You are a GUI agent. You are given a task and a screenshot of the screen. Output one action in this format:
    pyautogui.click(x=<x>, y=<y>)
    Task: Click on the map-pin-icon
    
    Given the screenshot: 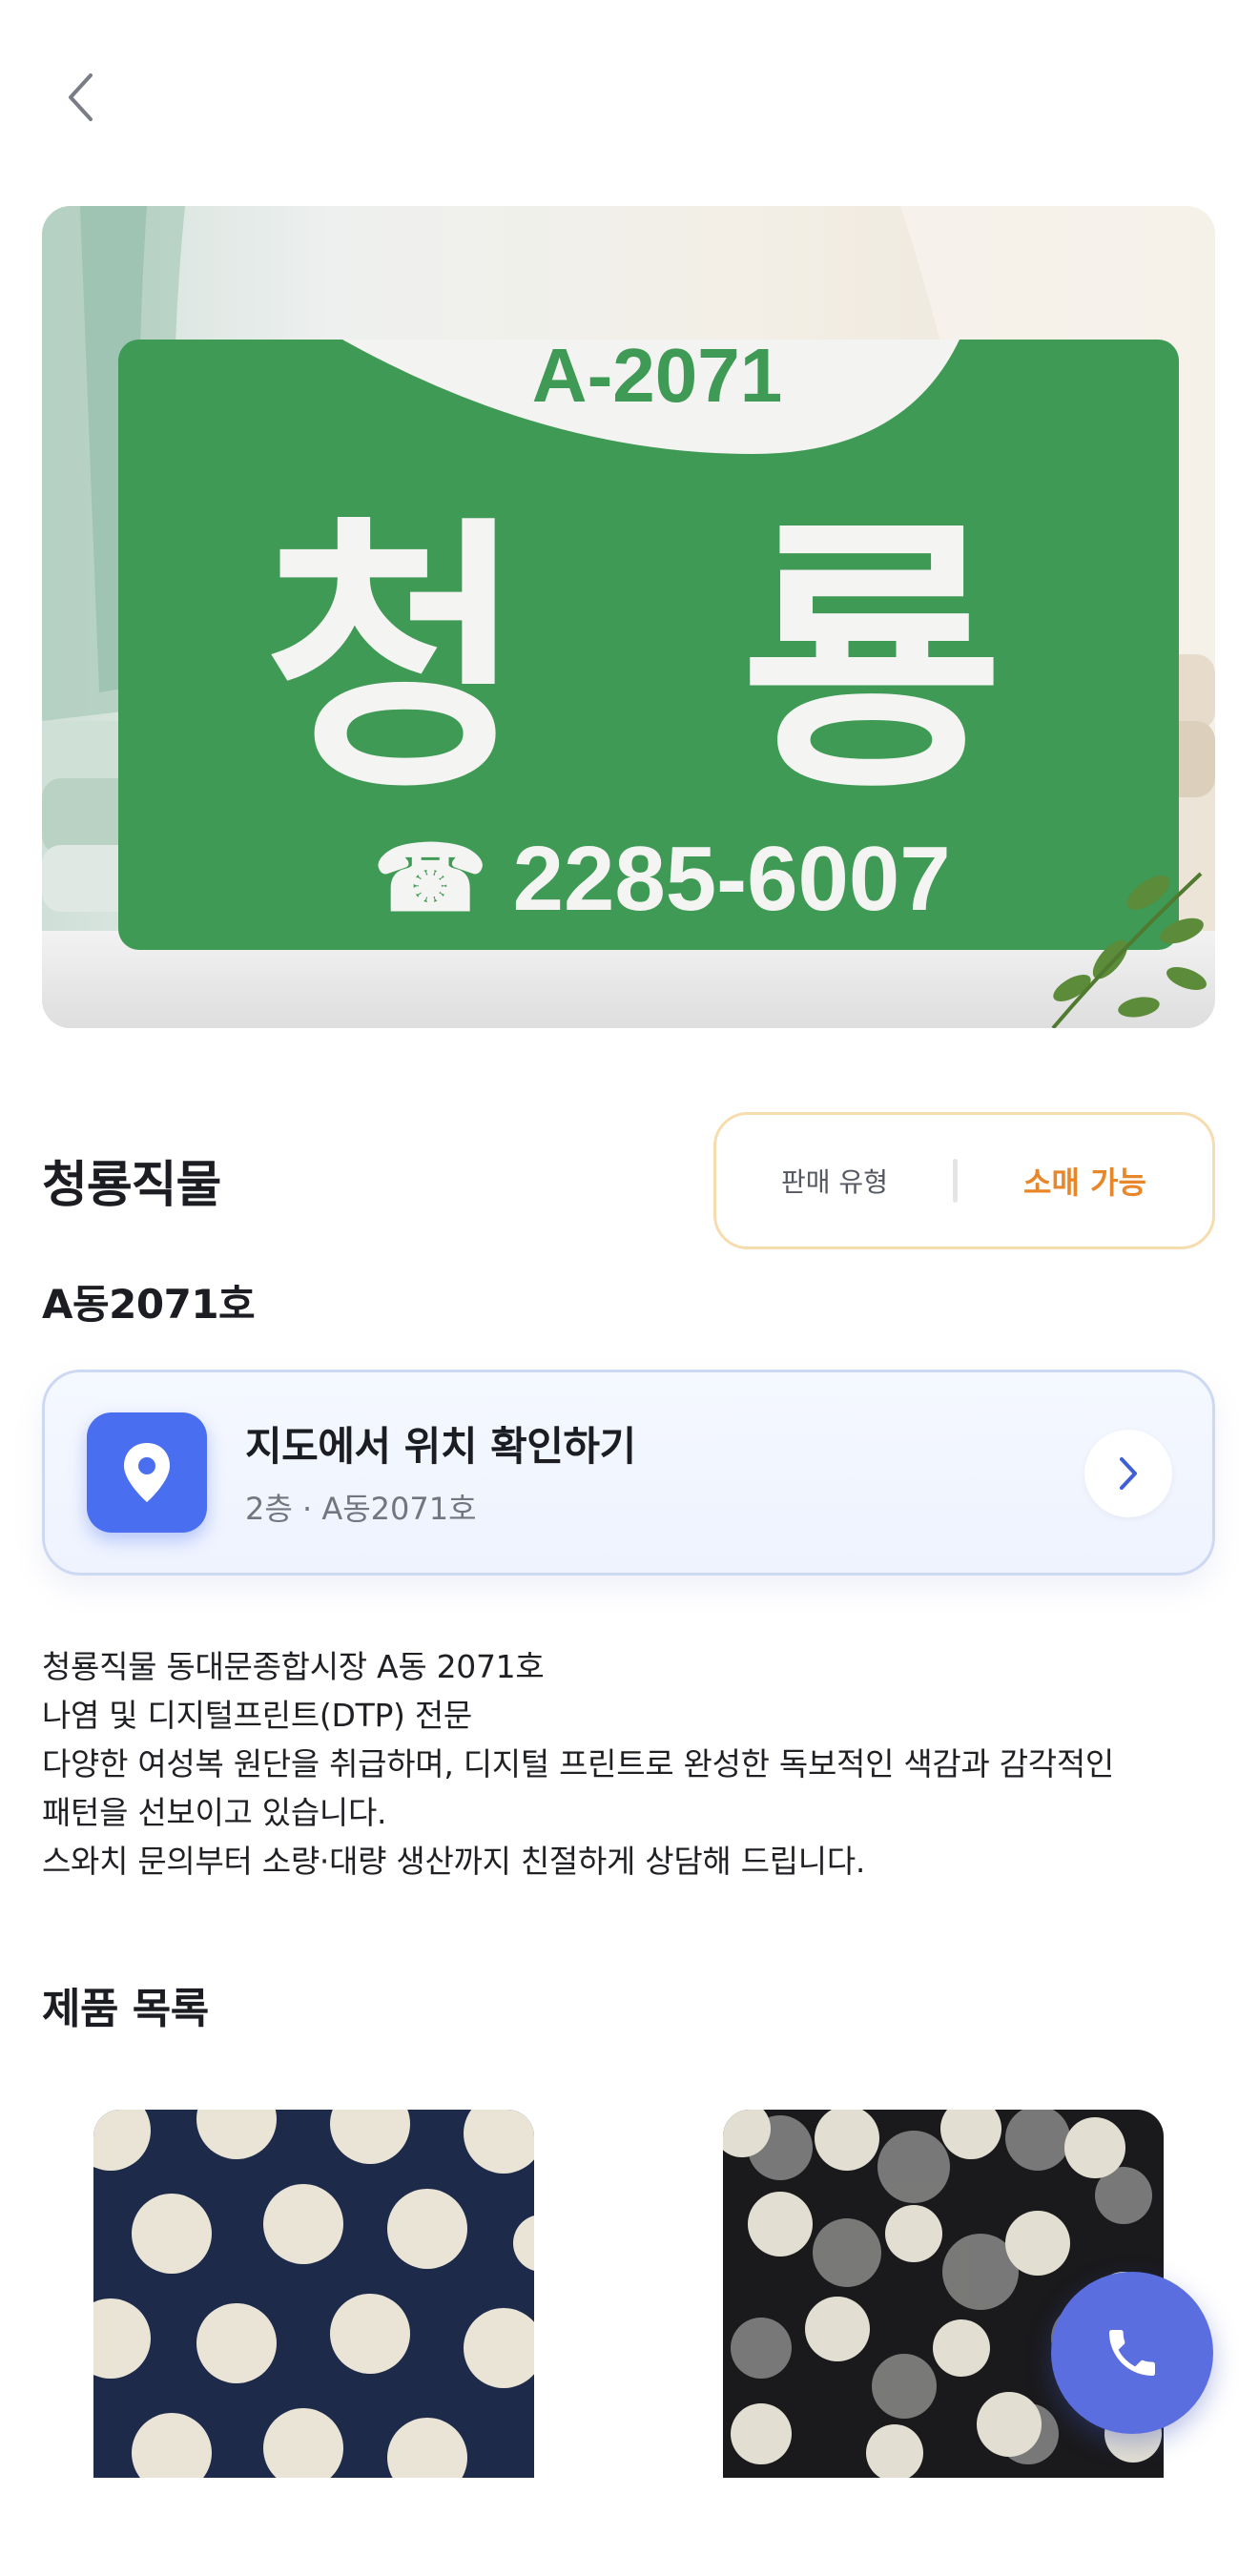 What is the action you would take?
    pyautogui.click(x=147, y=1472)
    